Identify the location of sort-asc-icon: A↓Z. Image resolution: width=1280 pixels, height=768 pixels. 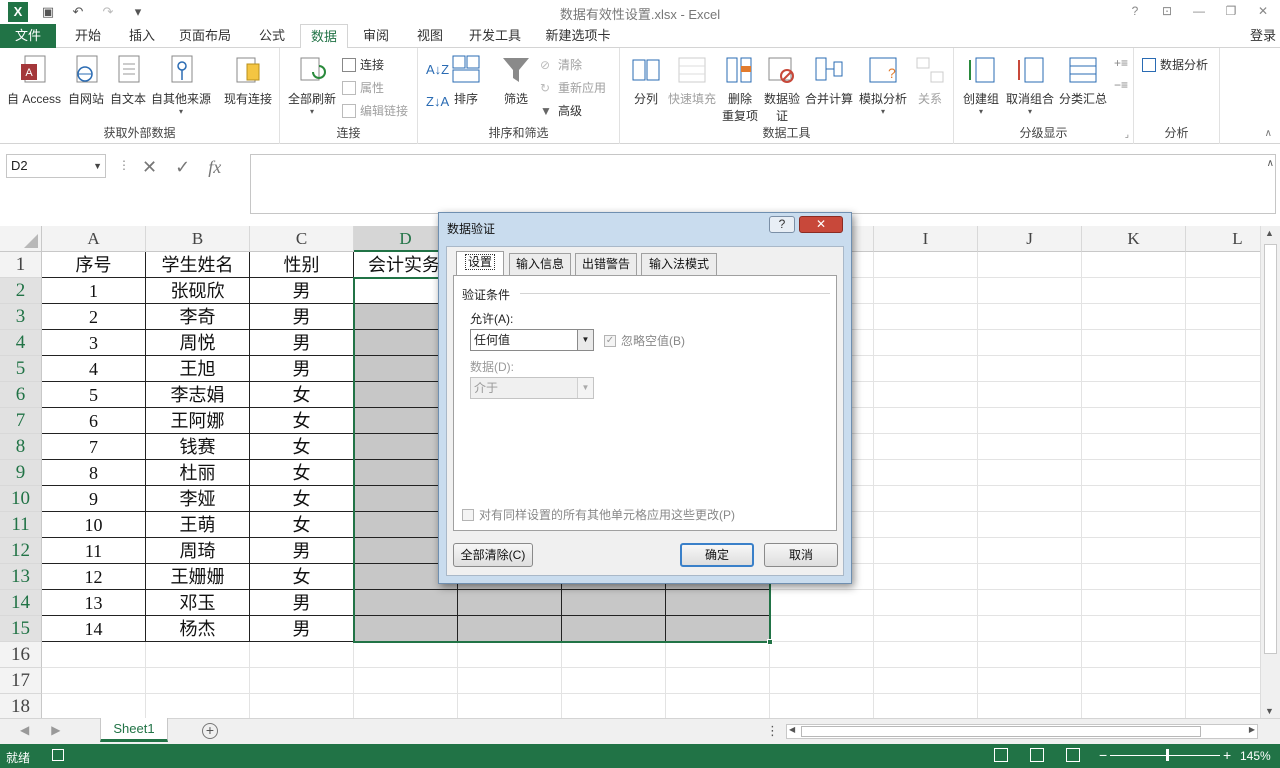
(437, 69).